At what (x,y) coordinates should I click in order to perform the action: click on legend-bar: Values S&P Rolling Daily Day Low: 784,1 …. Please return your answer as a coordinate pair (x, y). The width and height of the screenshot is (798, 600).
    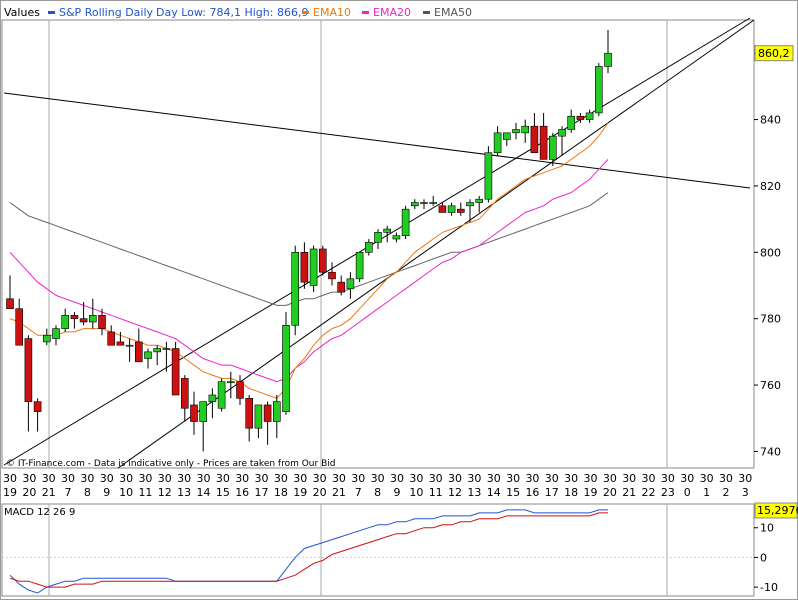
    Looking at the image, I should click on (238, 12).